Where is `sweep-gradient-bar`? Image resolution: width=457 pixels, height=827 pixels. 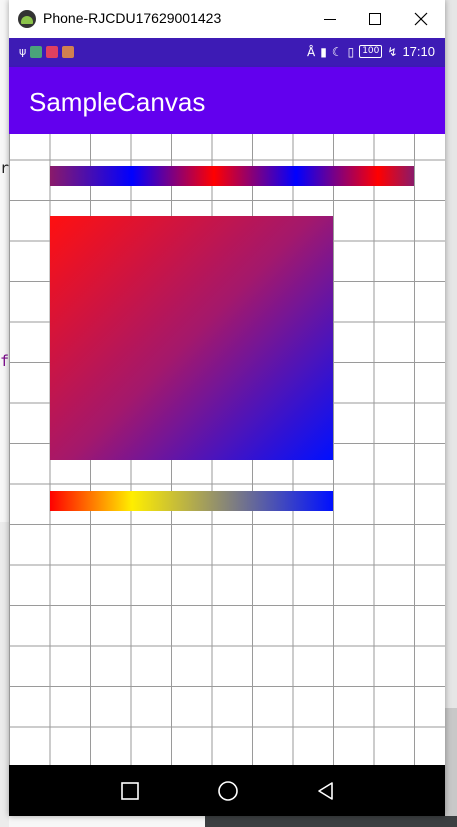 sweep-gradient-bar is located at coordinates (232, 176).